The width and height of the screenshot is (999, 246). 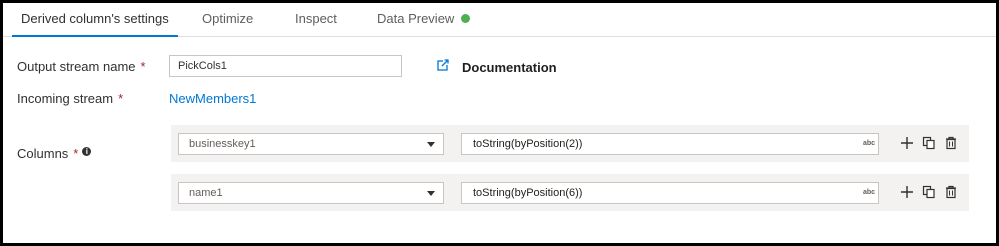 I want to click on expression-value: toString(byPosition(2)), so click(x=528, y=144).